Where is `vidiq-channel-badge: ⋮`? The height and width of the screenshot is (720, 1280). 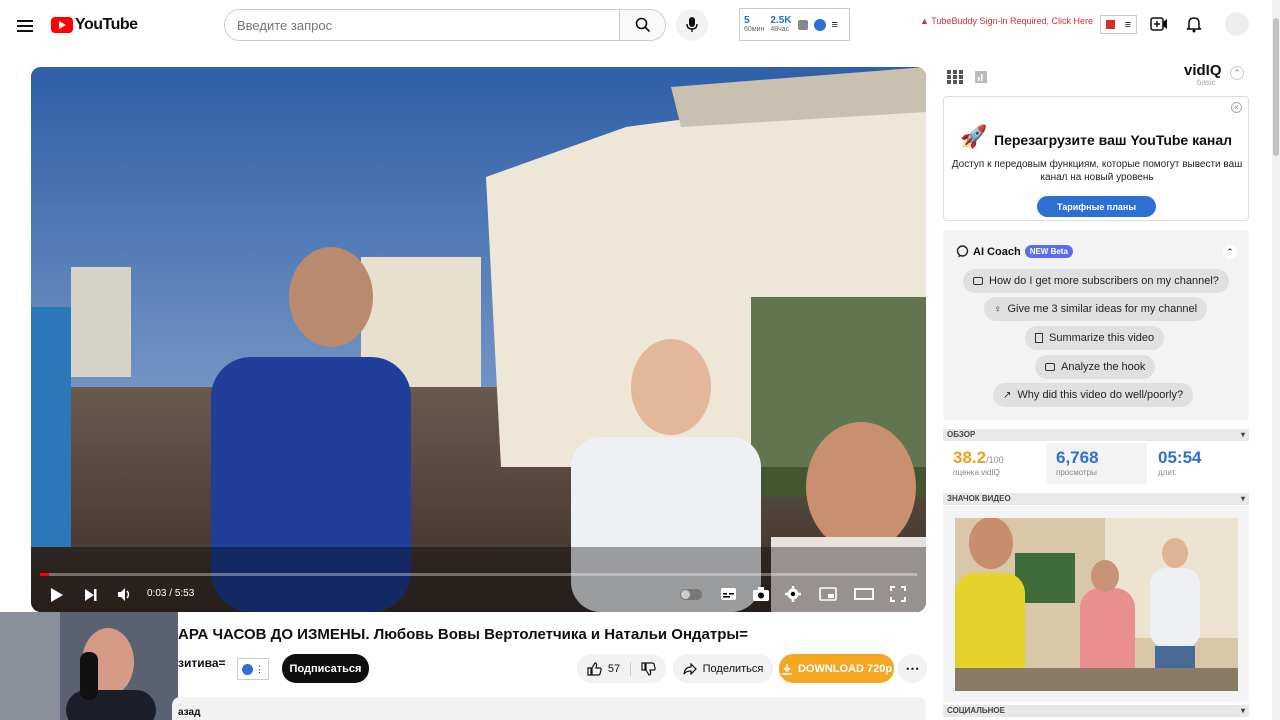 vidiq-channel-badge: ⋮ is located at coordinates (253, 669).